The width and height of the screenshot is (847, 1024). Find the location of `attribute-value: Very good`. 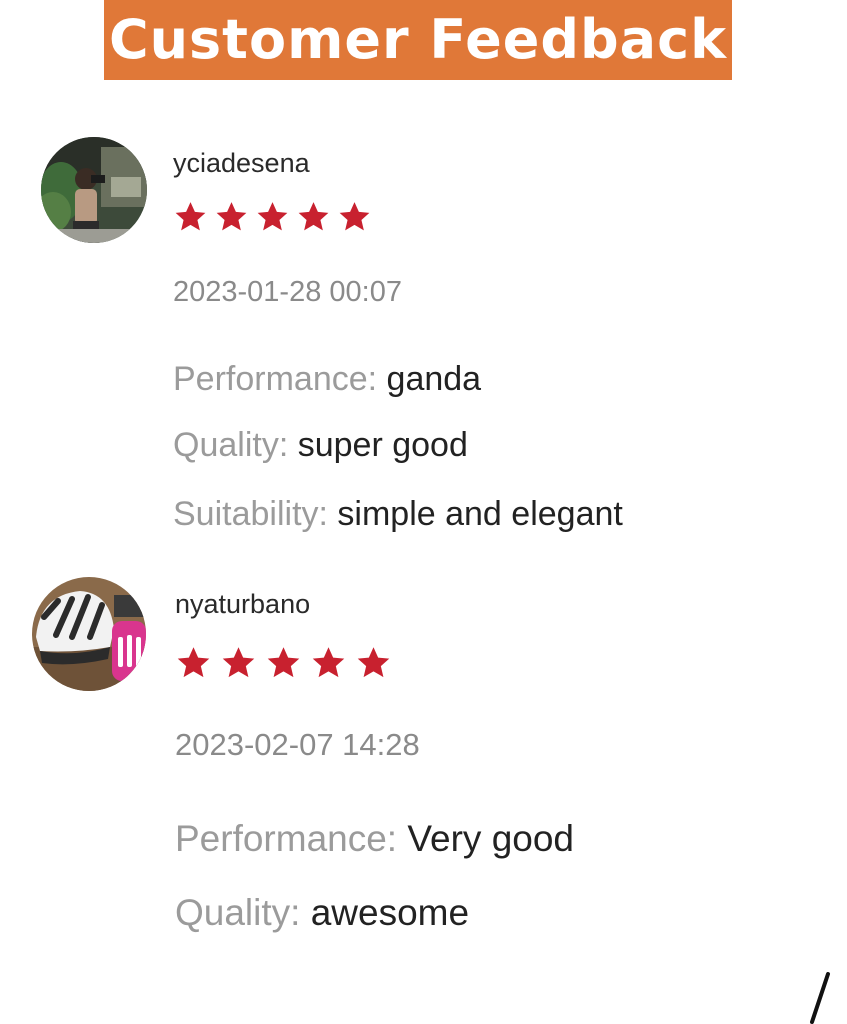

attribute-value: Very good is located at coordinates (491, 838).